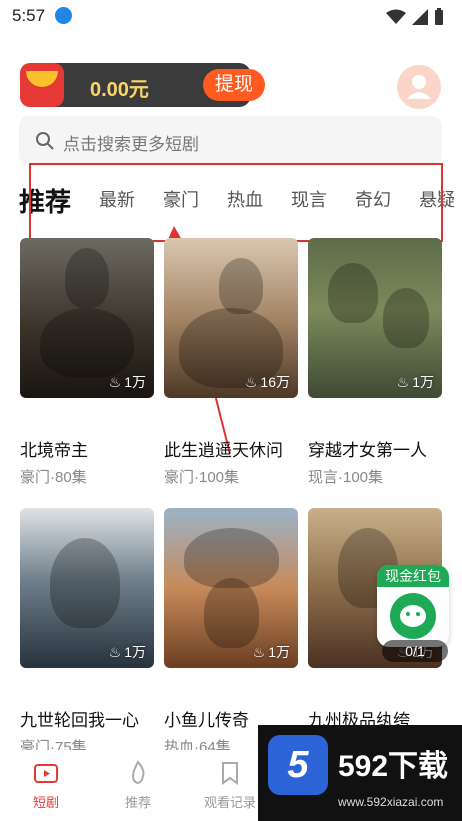 Image resolution: width=462 pixels, height=821 pixels. What do you see at coordinates (413, 576) in the screenshot?
I see `red-packet-label: 现金红包` at bounding box center [413, 576].